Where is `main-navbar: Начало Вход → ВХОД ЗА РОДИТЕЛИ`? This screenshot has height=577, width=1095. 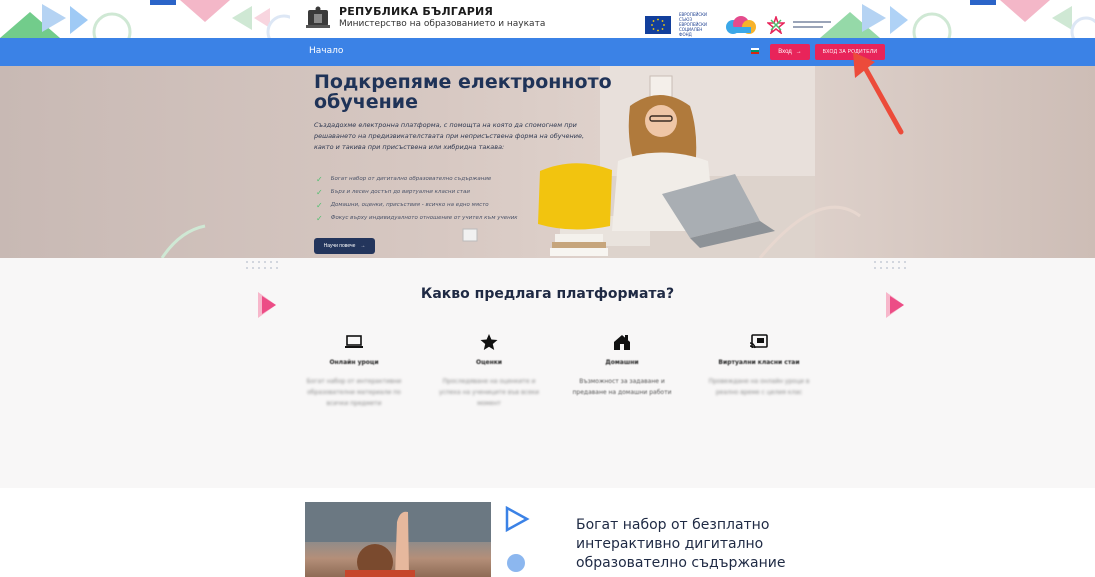 main-navbar: Начало Вход → ВХОД ЗА РОДИТЕЛИ is located at coordinates (547, 52).